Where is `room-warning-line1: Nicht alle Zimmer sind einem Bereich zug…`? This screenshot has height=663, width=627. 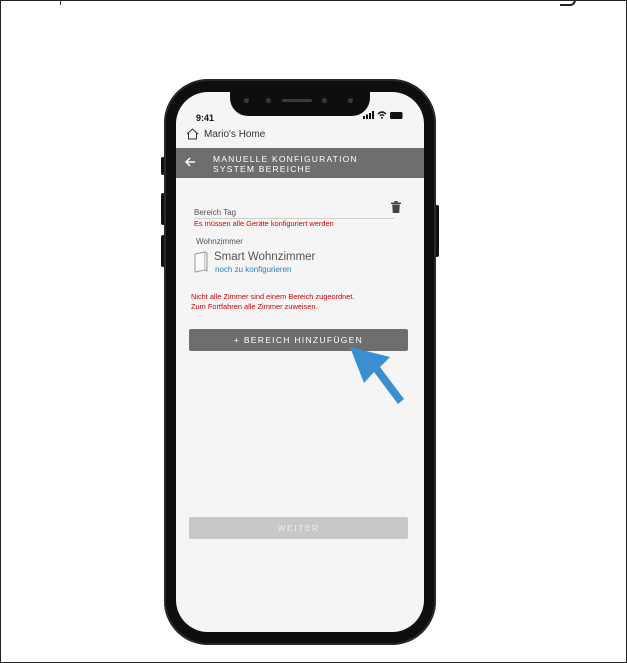 room-warning-line1: Nicht alle Zimmer sind einem Bereich zug… is located at coordinates (273, 296).